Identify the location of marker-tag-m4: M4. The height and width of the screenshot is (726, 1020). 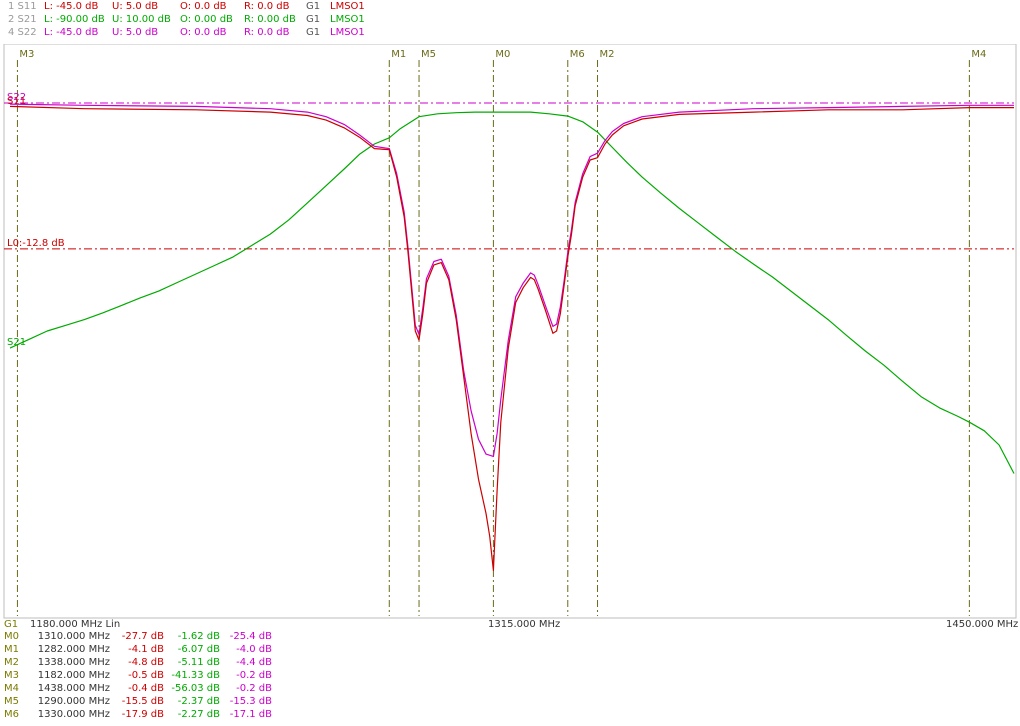
(978, 54).